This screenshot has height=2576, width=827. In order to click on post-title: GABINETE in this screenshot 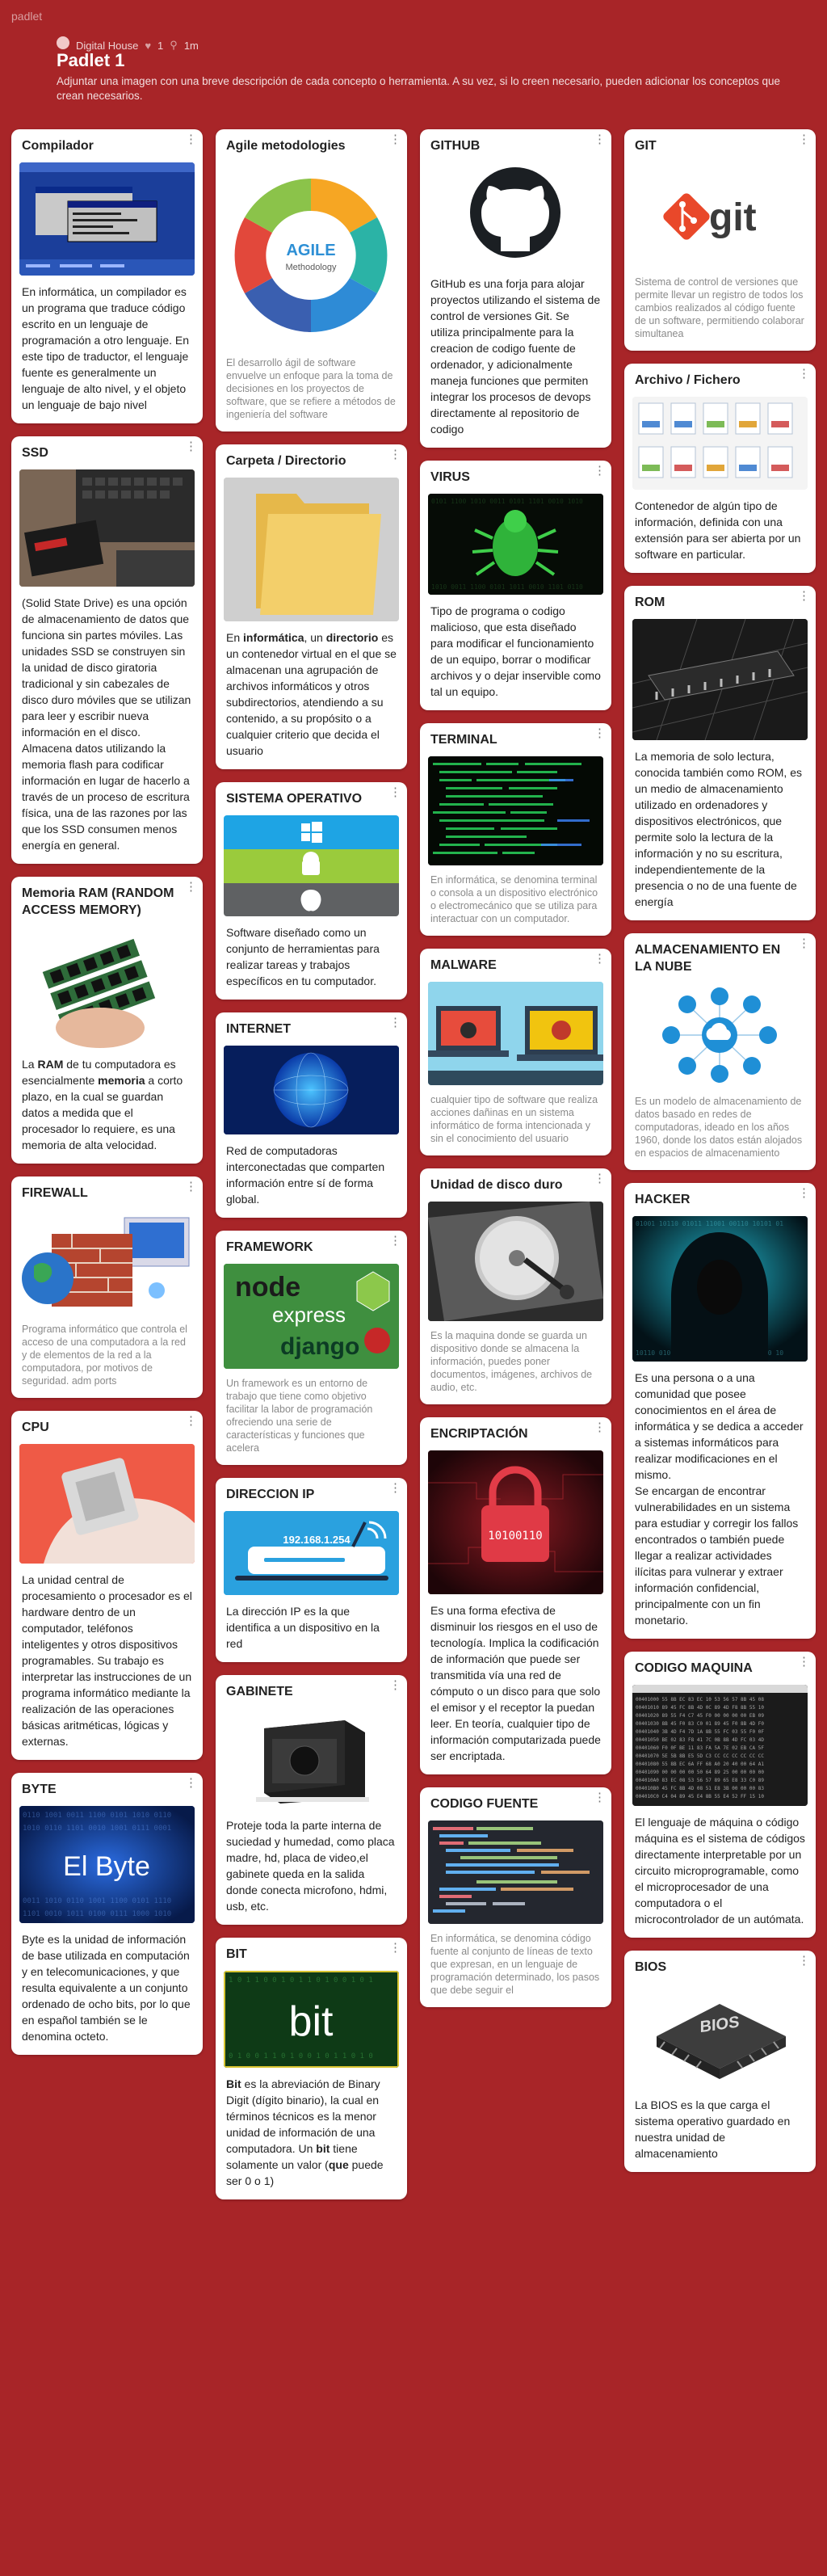, I will do `click(259, 1691)`.